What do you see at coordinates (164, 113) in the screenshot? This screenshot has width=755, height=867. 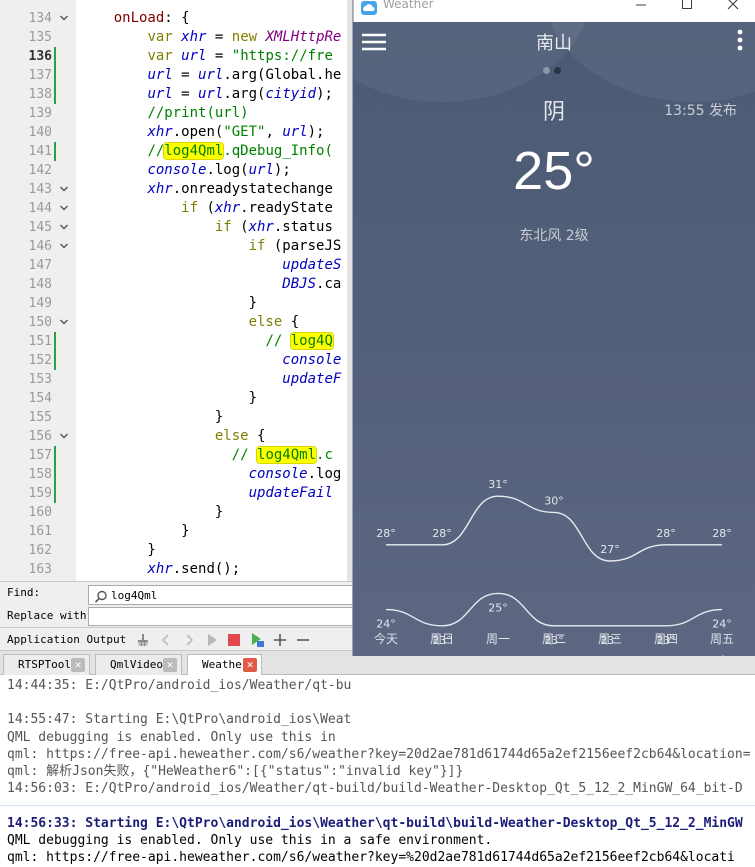 I see `code-line: //print(url)` at bounding box center [164, 113].